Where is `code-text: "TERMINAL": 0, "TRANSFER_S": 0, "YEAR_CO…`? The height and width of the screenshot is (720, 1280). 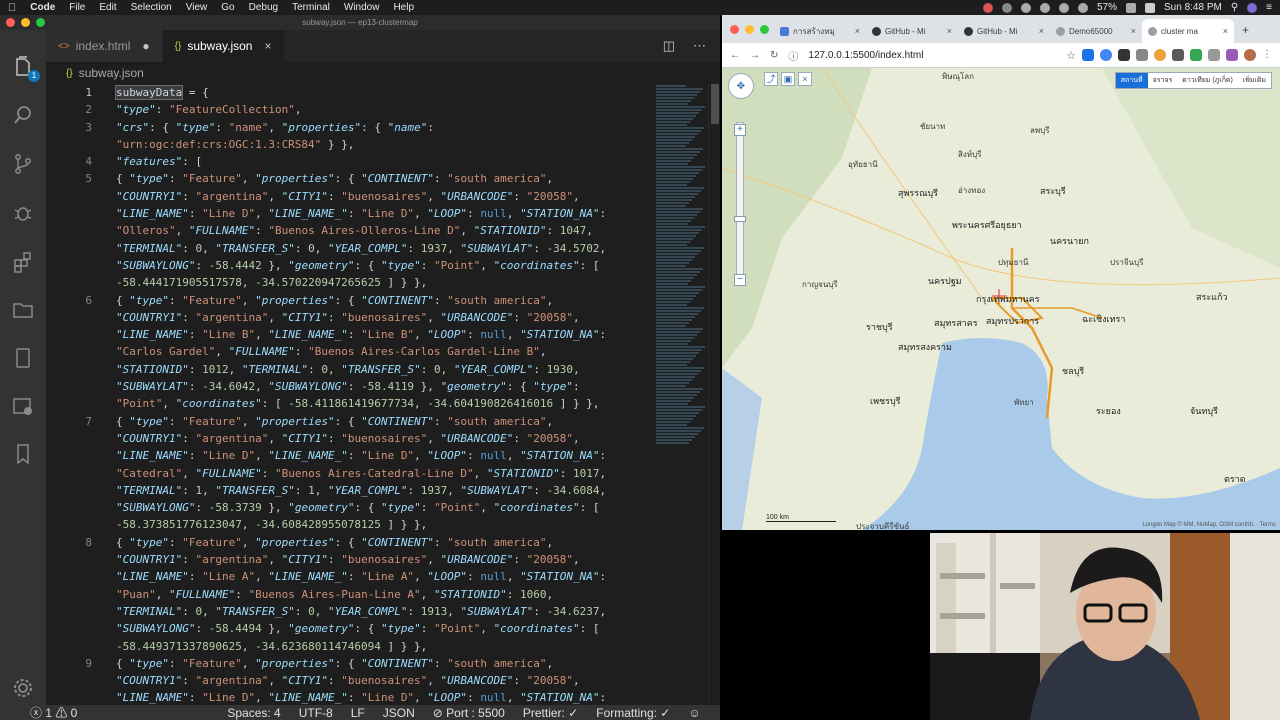 code-text: "TERMINAL": 0, "TRANSFER_S": 0, "YEAR_CO… is located at coordinates (361, 248).